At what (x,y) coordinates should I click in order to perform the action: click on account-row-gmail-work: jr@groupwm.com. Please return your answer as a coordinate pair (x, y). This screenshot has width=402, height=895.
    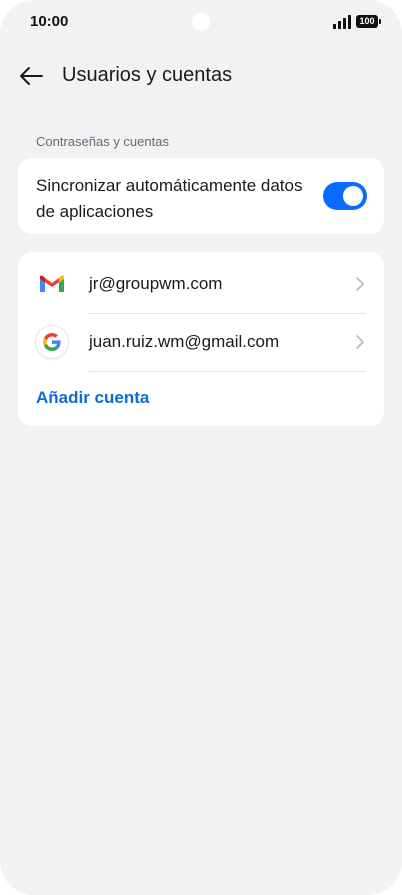
    Looking at the image, I should click on (201, 284).